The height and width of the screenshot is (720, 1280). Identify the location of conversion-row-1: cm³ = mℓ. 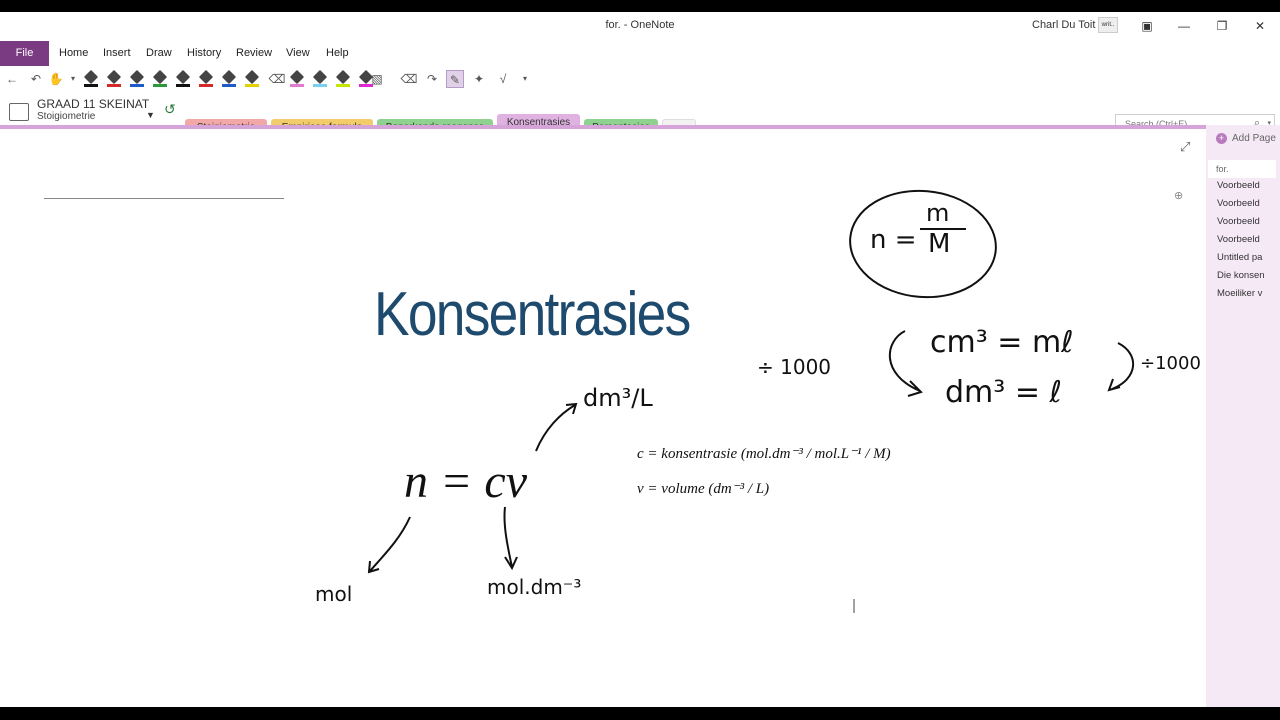
(1002, 342).